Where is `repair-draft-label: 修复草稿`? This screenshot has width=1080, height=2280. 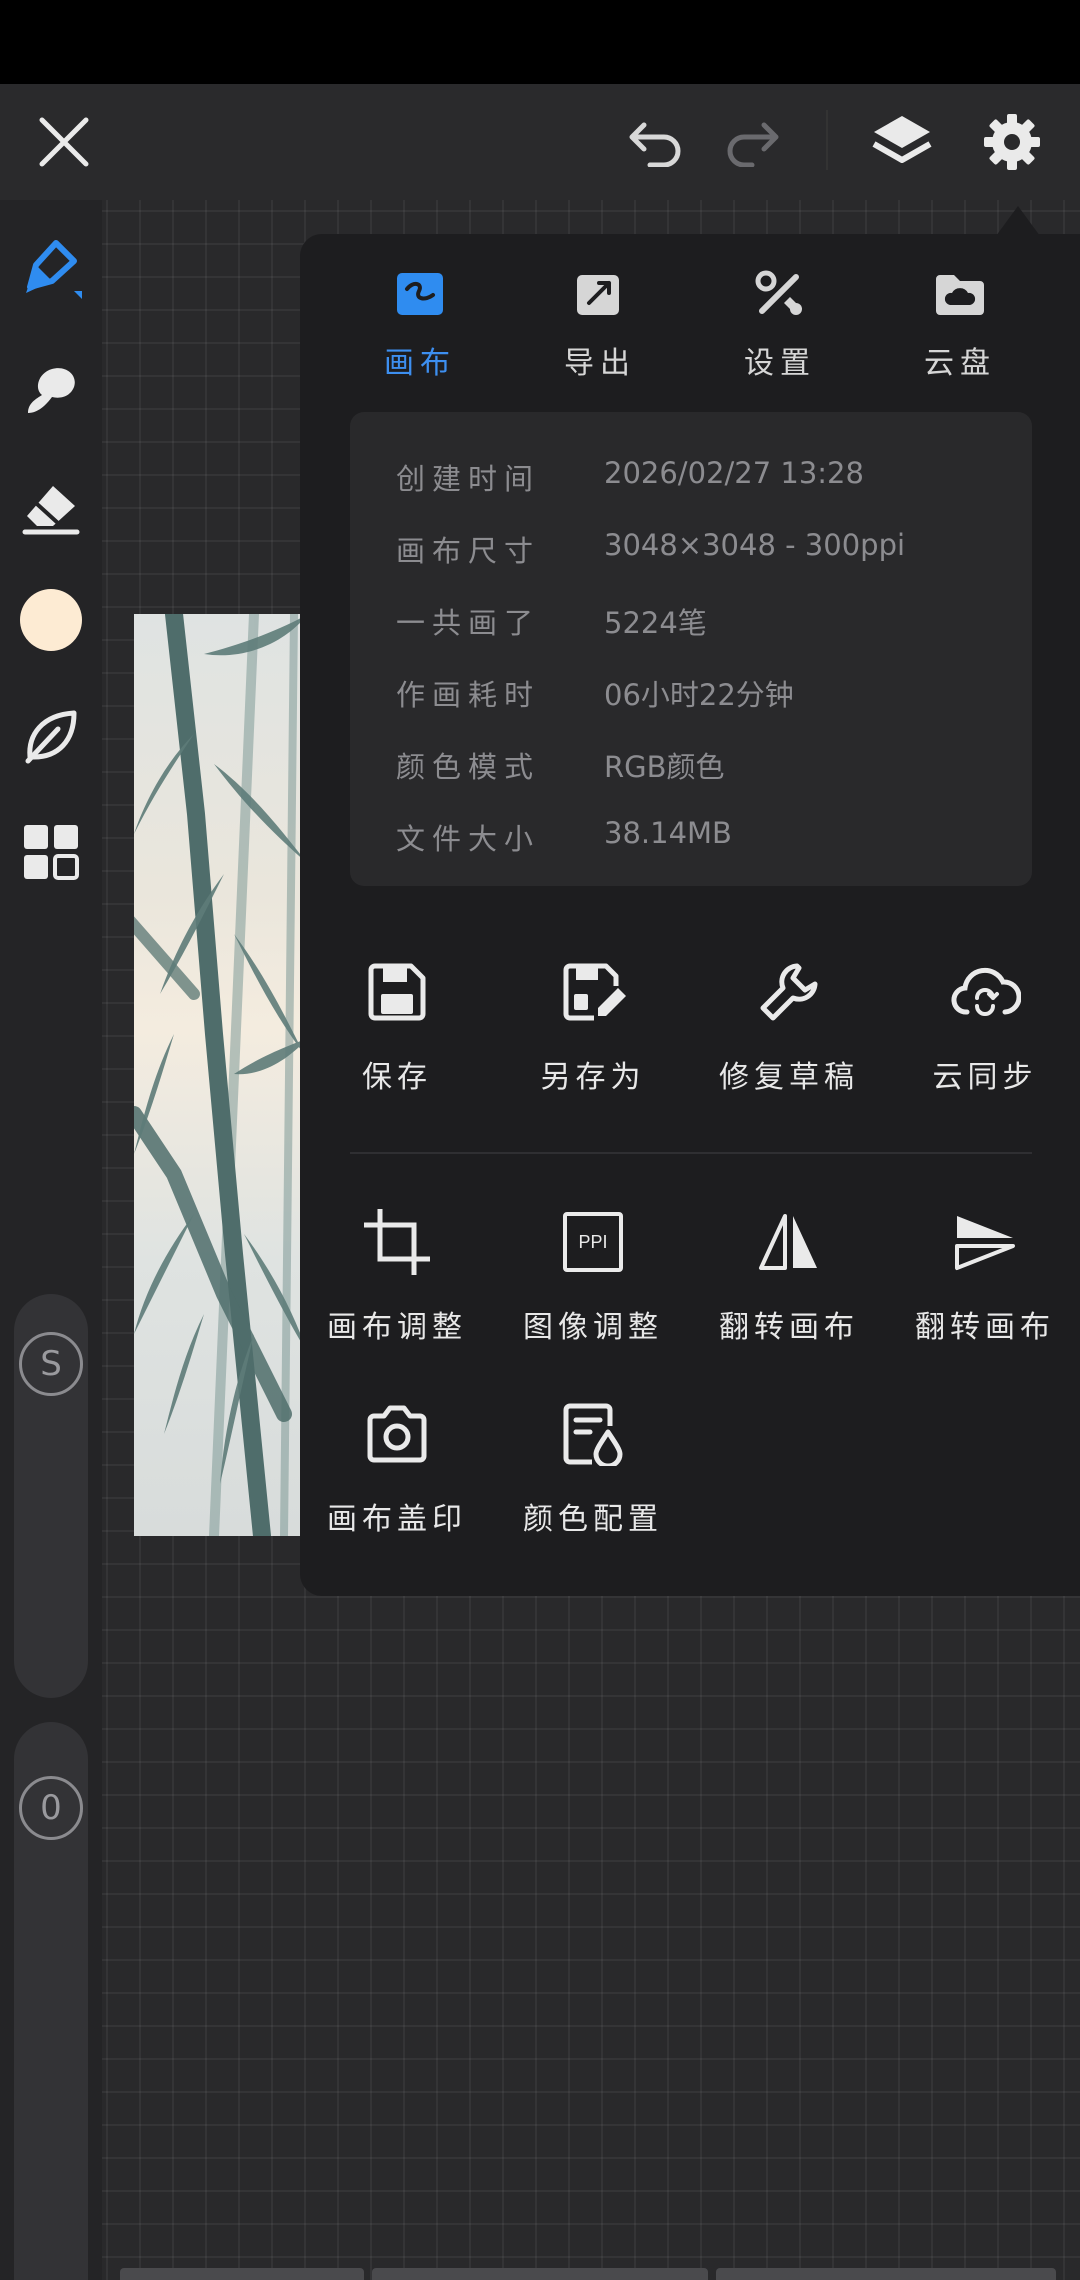 repair-draft-label: 修复草稿 is located at coordinates (789, 1077).